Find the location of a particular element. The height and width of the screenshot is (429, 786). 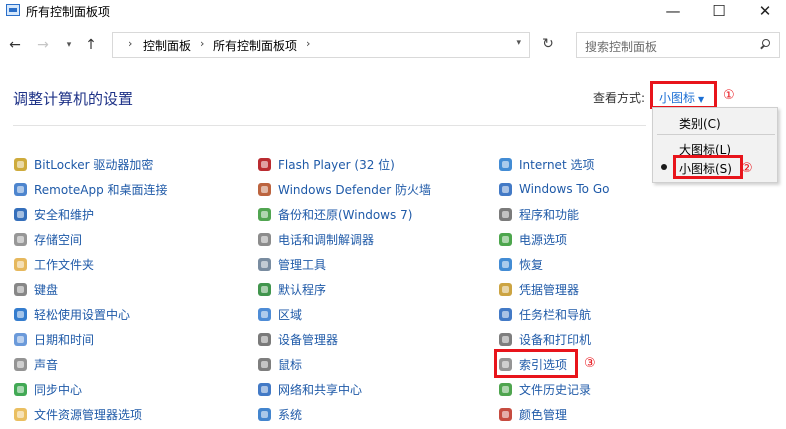

firewall-icon is located at coordinates (264, 189).